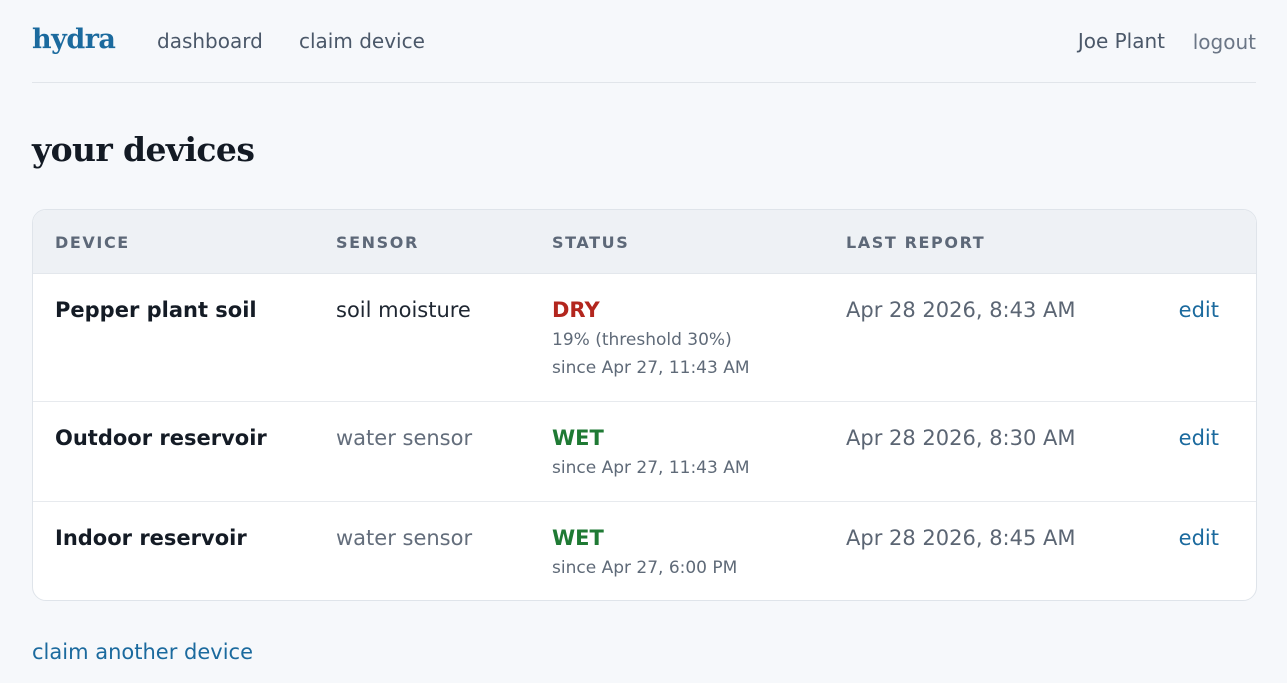 The height and width of the screenshot is (683, 1287). Describe the element at coordinates (210, 41) in the screenshot. I see `nav-dashboard-link: dashboard` at that location.